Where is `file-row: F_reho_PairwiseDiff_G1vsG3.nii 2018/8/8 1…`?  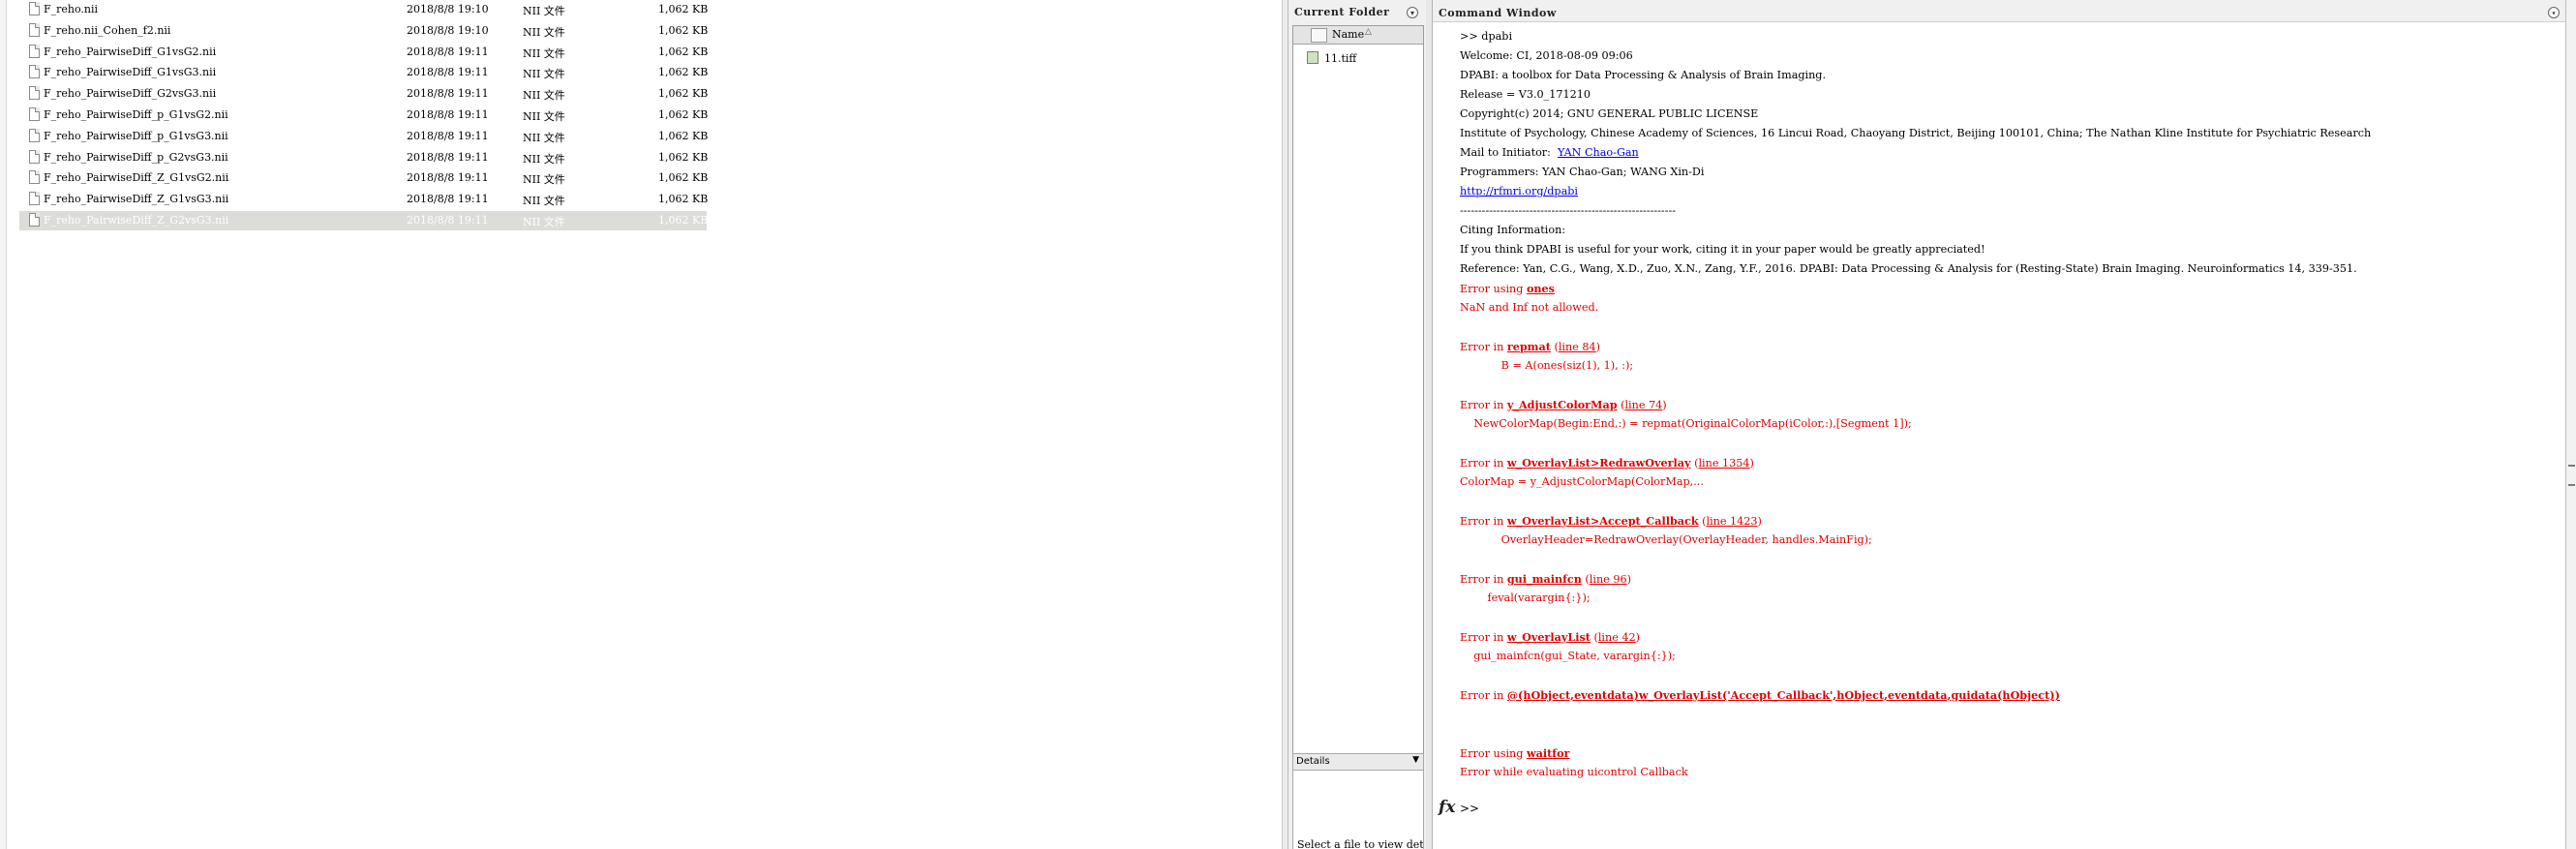 file-row: F_reho_PairwiseDiff_G1vsG3.nii 2018/8/8 1… is located at coordinates (364, 72).